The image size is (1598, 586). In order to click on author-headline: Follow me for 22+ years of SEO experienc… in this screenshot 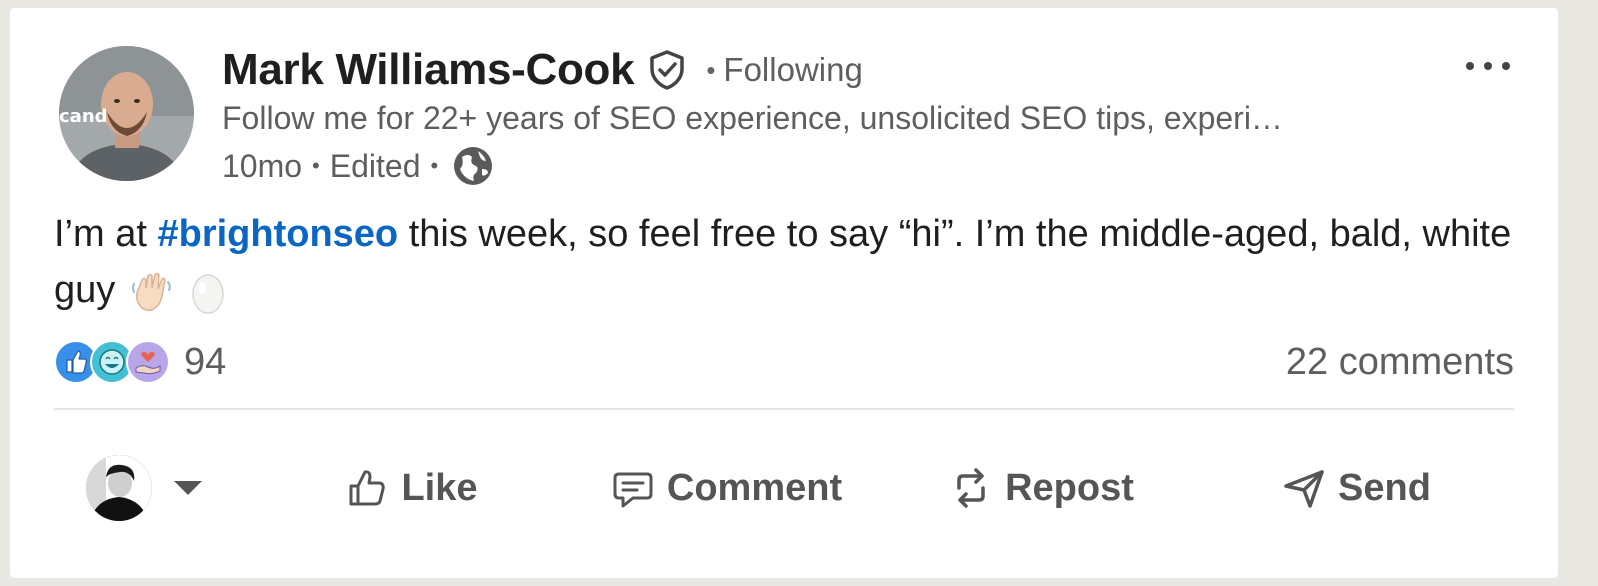, I will do `click(752, 118)`.